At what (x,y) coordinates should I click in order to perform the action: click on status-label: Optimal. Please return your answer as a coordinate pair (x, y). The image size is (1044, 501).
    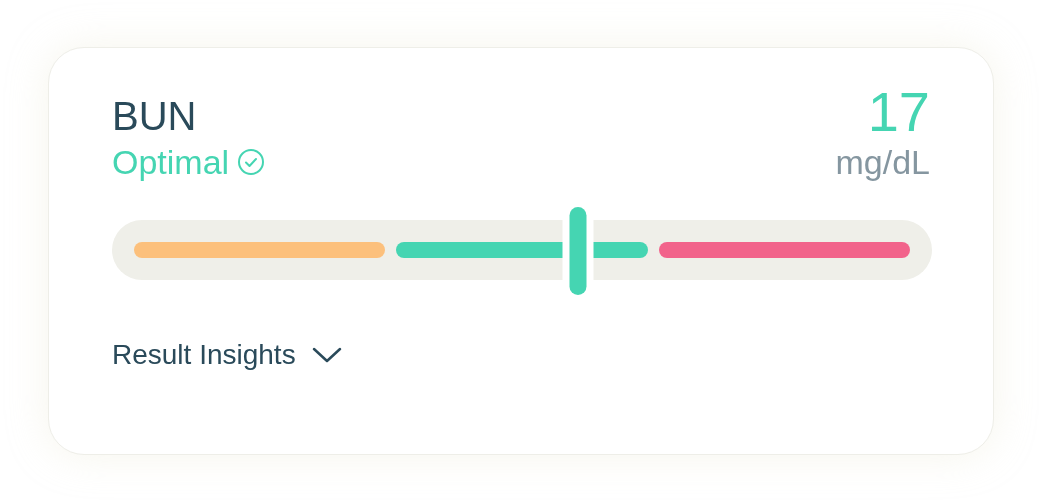
    Looking at the image, I should click on (171, 162).